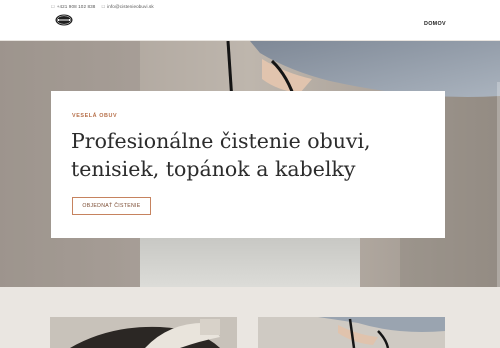 The height and width of the screenshot is (348, 500). What do you see at coordinates (127, 6) in the screenshot?
I see `email-link: ☐ info@cistenieobuvi.sk` at bounding box center [127, 6].